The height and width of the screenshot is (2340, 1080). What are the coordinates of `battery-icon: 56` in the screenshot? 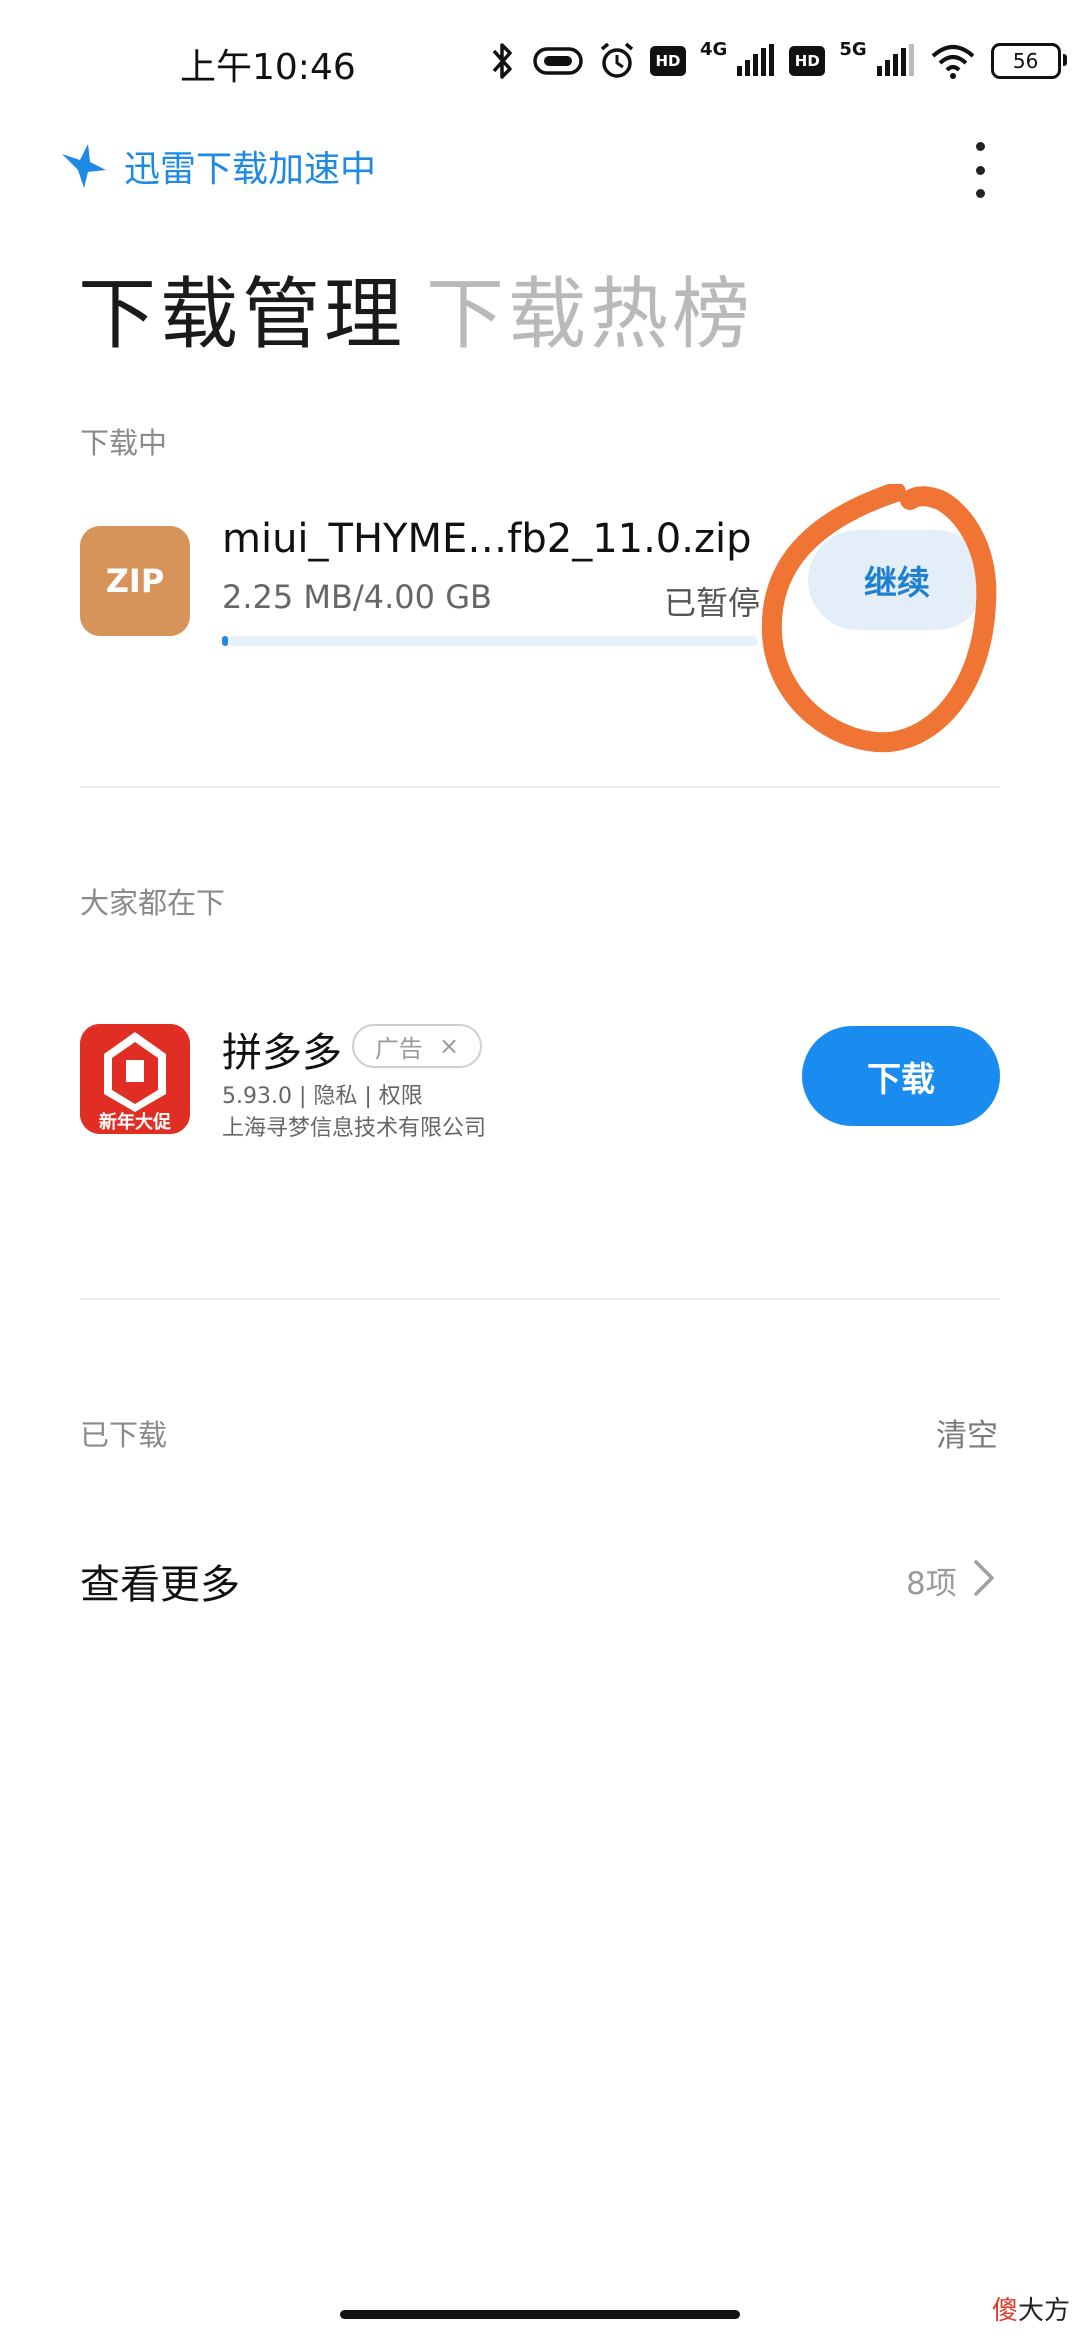 It's located at (1028, 61).